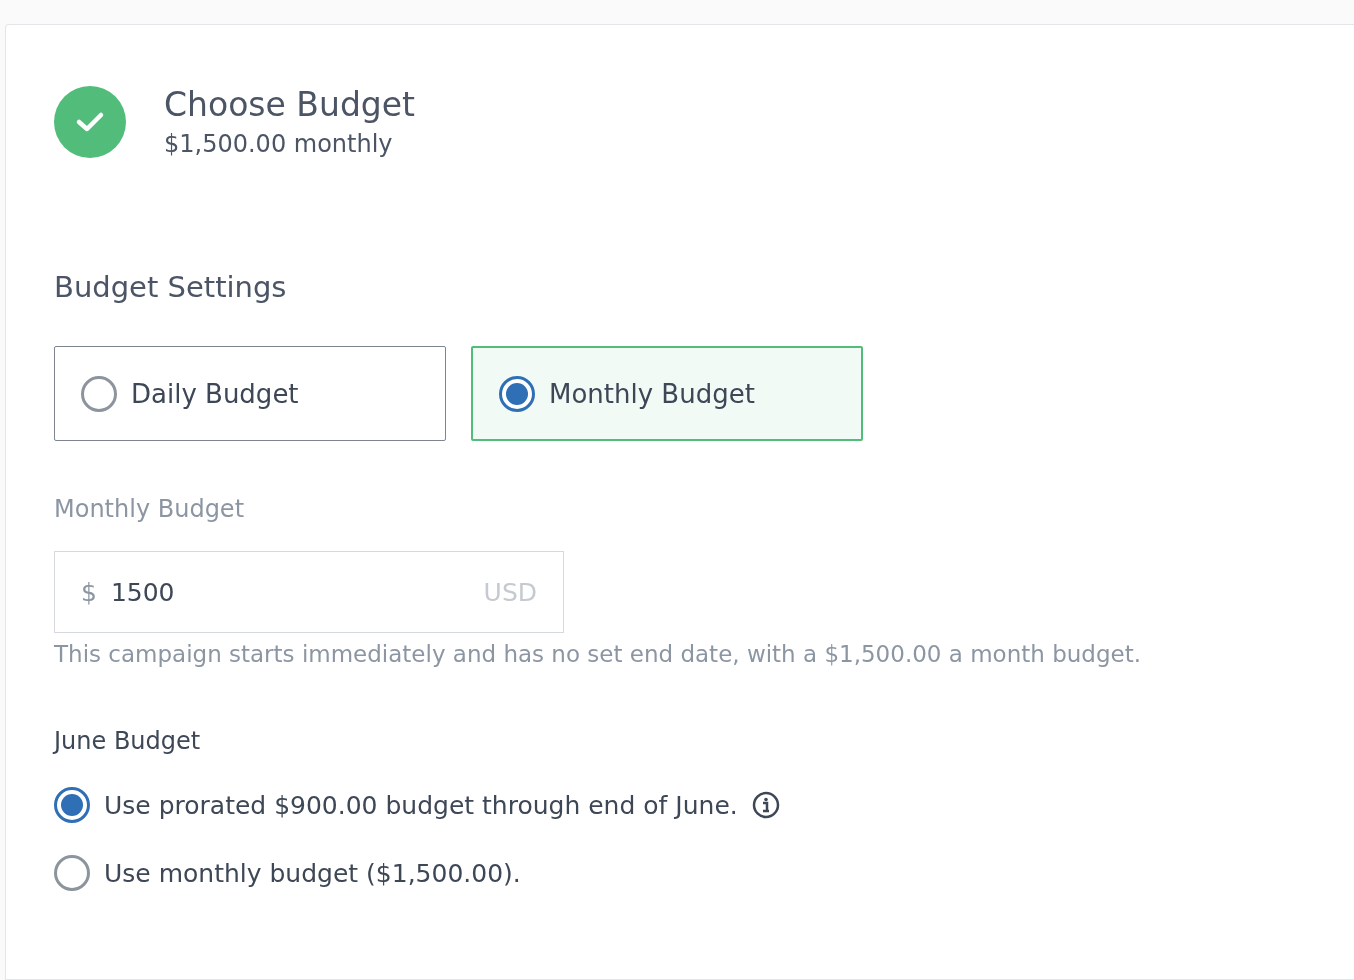 Image resolution: width=1354 pixels, height=980 pixels. What do you see at coordinates (421, 805) in the screenshot?
I see `option-label: Use prorated $900.00 budget through end of June.` at bounding box center [421, 805].